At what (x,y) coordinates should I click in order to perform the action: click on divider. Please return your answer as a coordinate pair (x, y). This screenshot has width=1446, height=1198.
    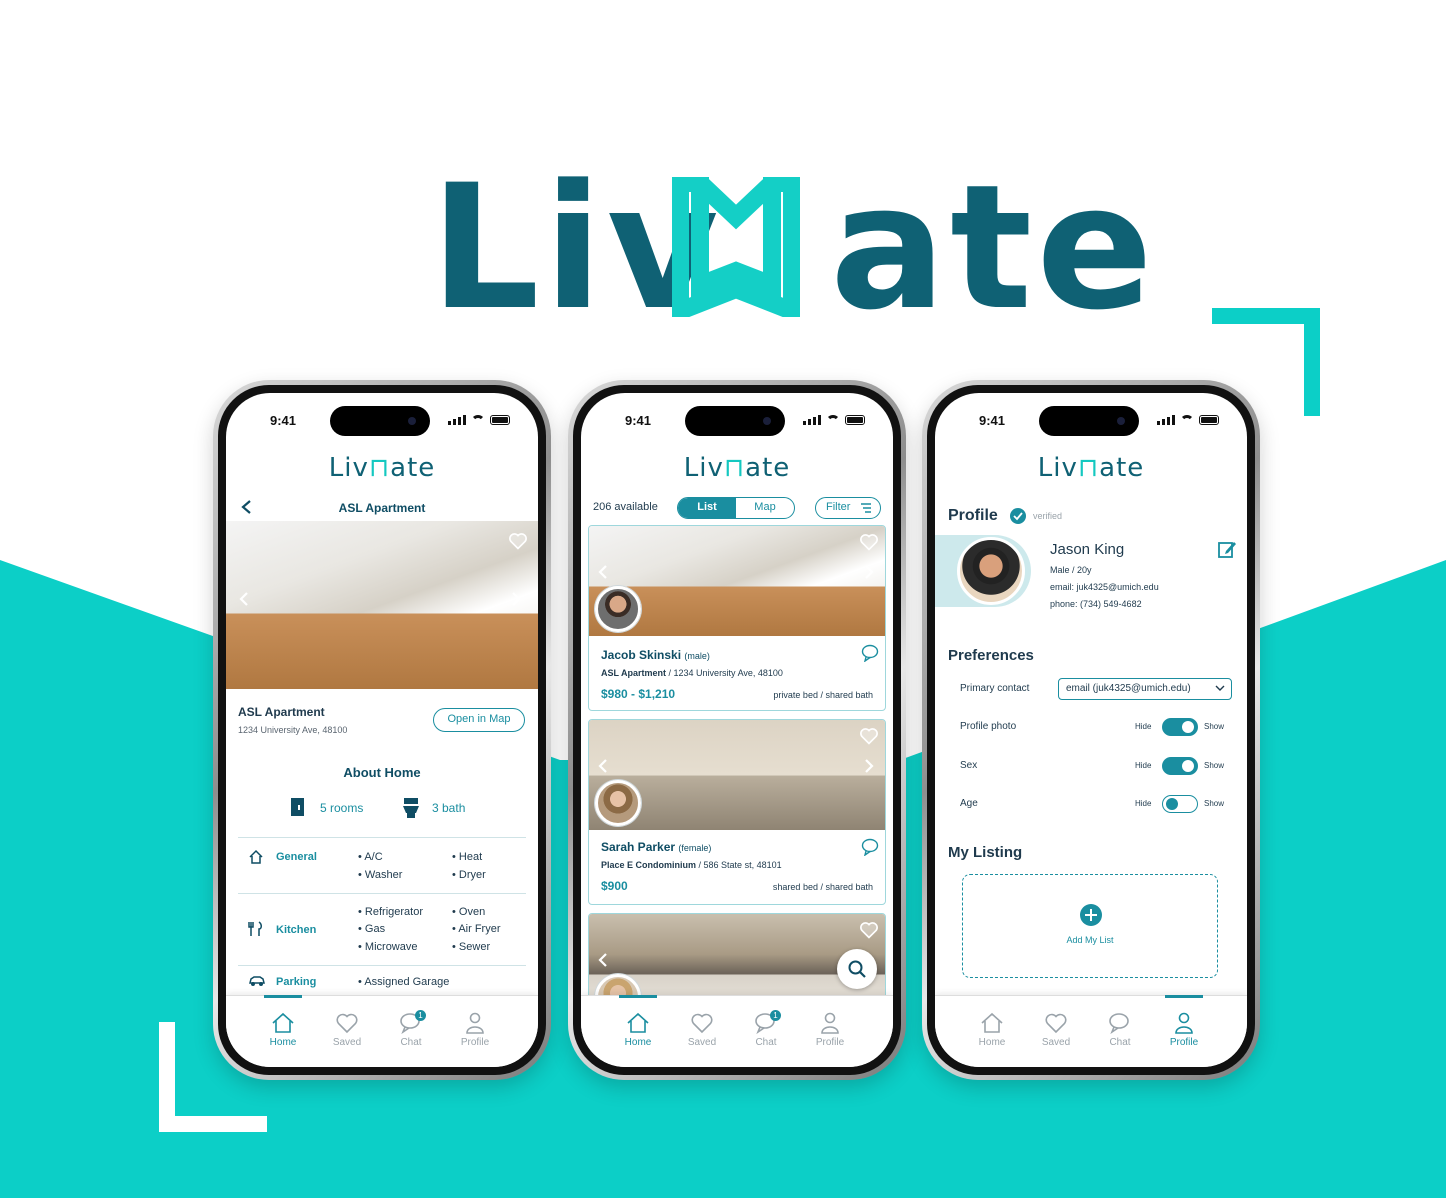
    Looking at the image, I should click on (382, 893).